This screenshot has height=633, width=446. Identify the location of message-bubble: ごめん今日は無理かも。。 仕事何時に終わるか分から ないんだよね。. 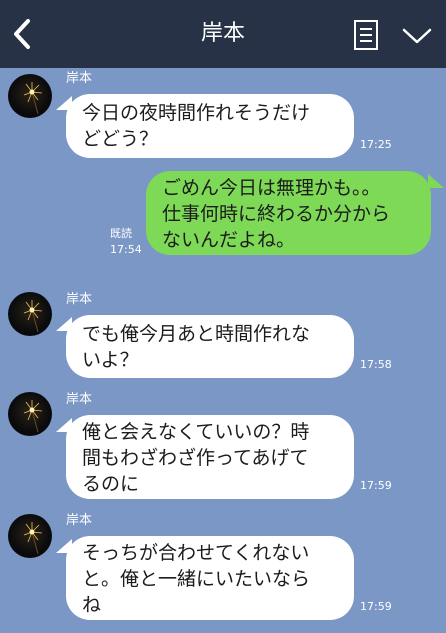
(288, 213).